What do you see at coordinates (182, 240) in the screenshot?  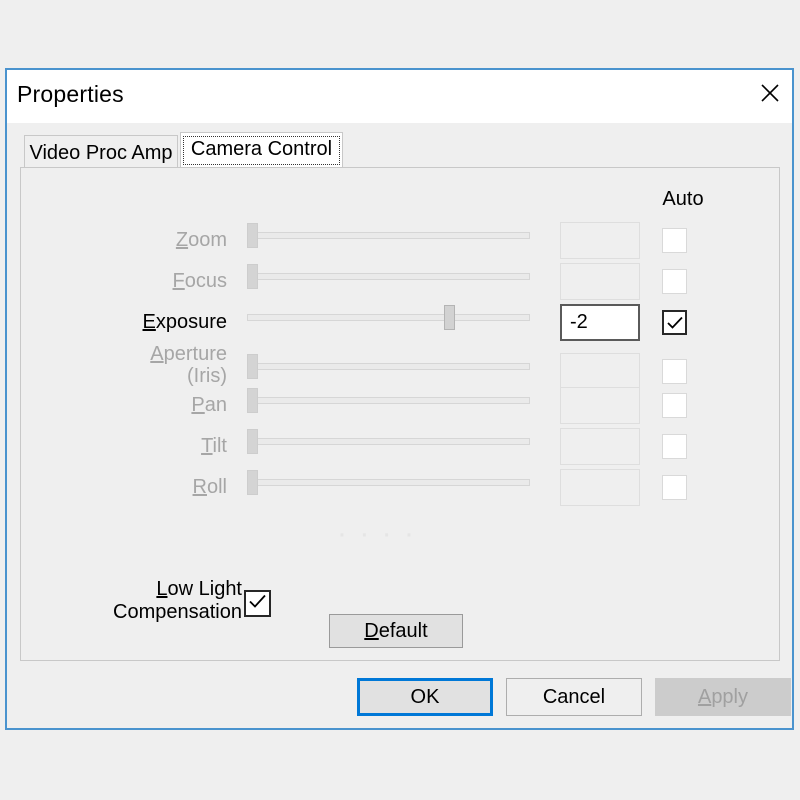 I see `accel-key: Z` at bounding box center [182, 240].